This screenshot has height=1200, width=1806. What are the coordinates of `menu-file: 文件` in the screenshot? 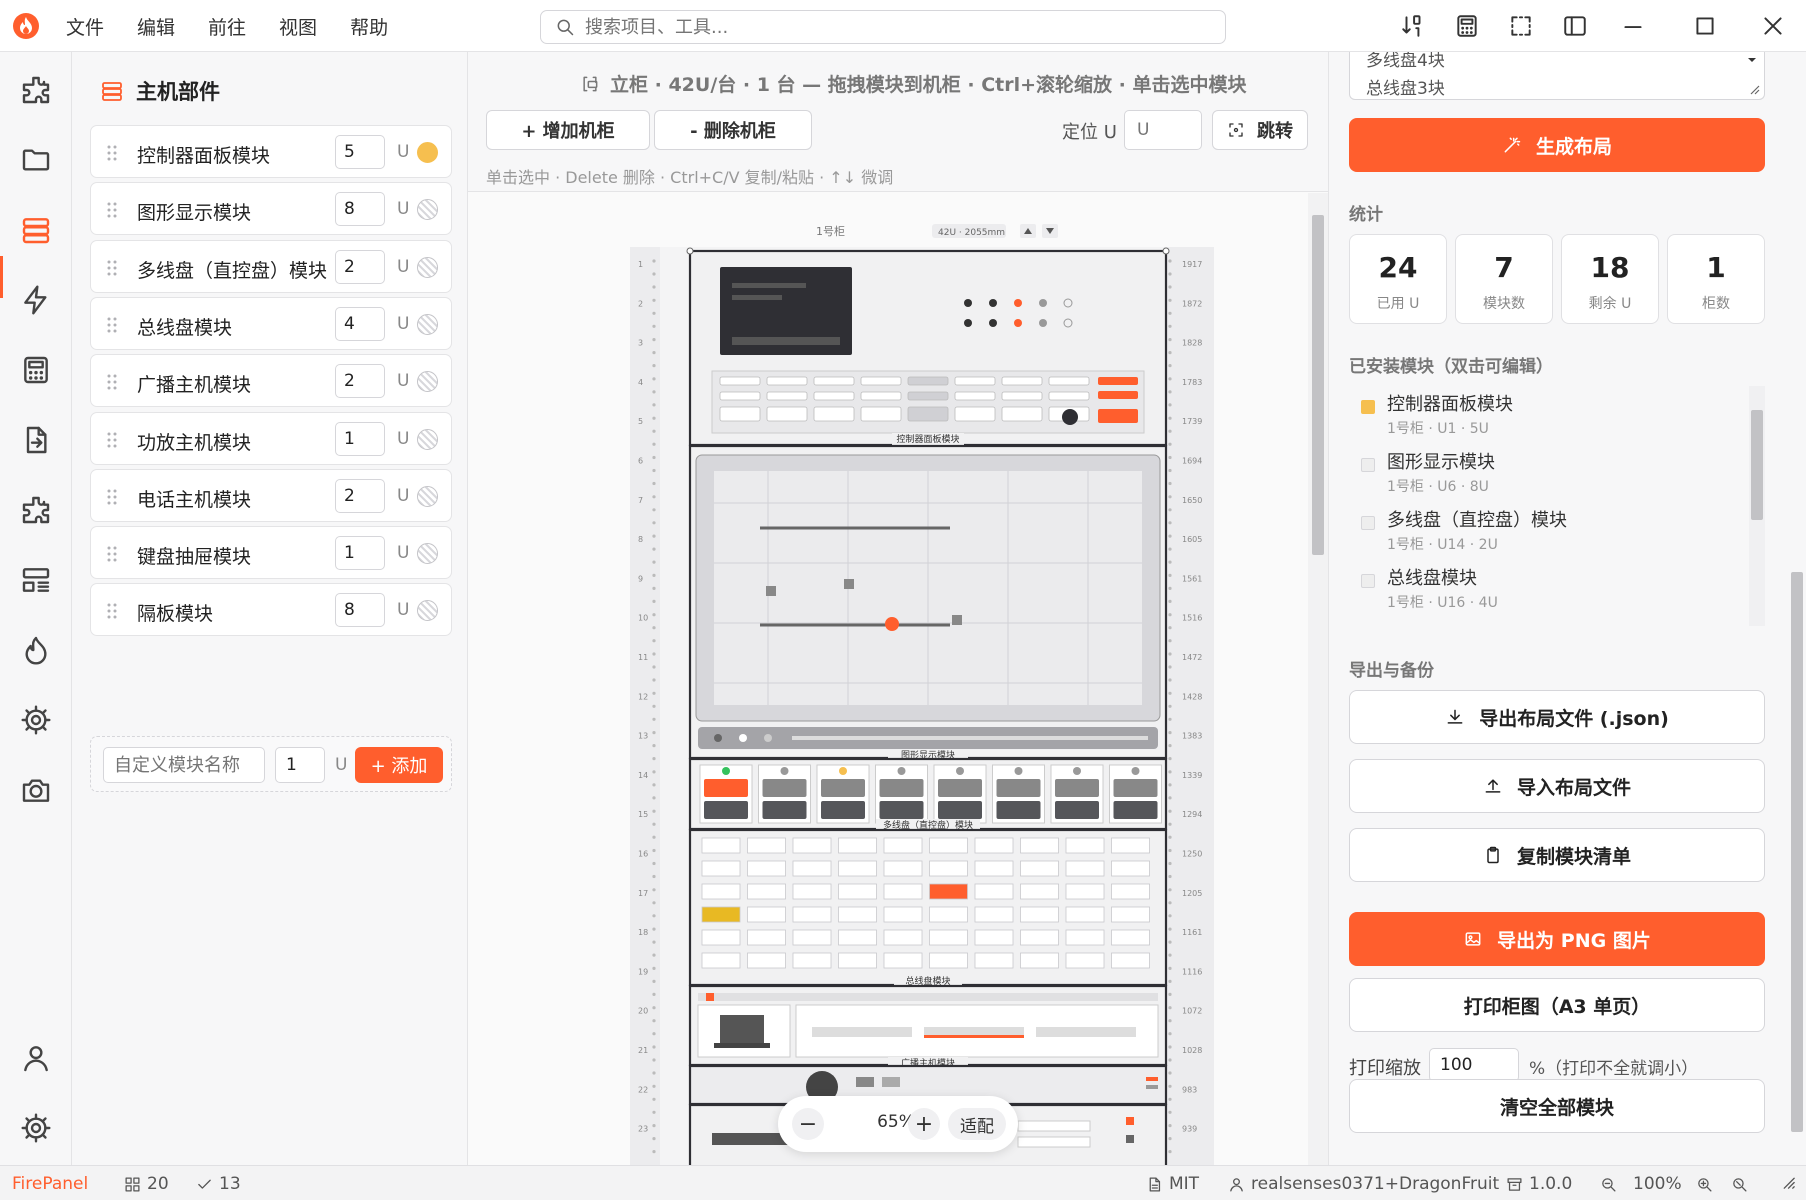 It's located at (93, 26).